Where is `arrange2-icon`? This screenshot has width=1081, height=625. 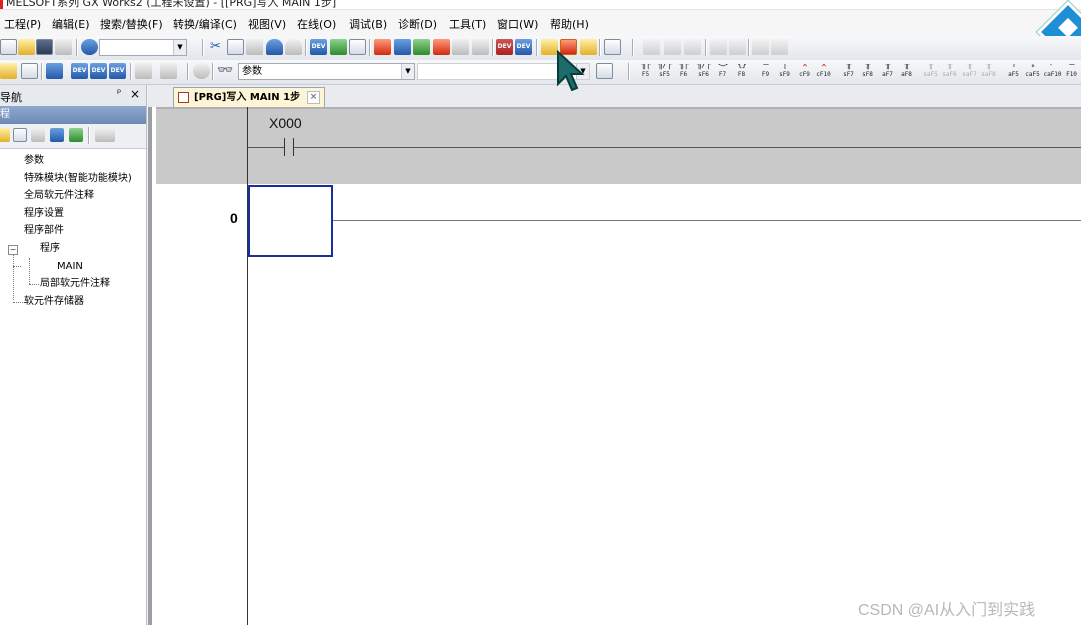 arrange2-icon is located at coordinates (672, 47).